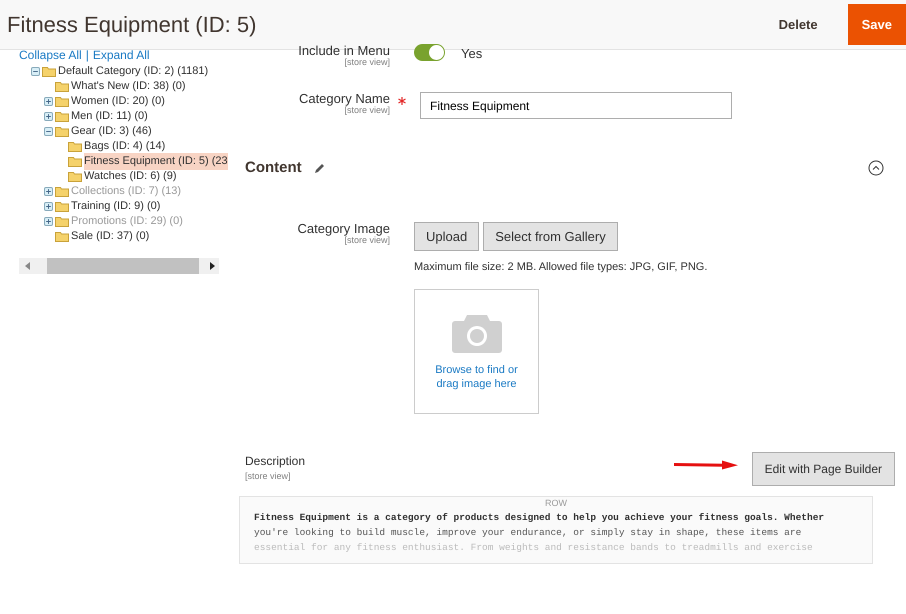 The height and width of the screenshot is (614, 906). I want to click on file-note: Maximum file size: 2 MB. Allowed file types: JPG, GIF, PNG., so click(561, 268).